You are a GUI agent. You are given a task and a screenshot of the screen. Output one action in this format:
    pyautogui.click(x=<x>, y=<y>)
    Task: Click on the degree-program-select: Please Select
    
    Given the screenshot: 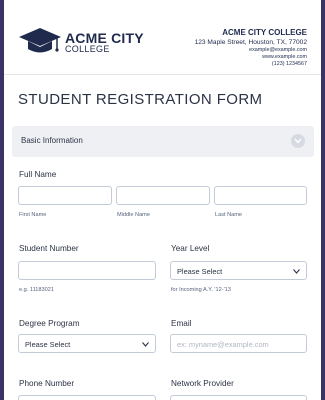 What is the action you would take?
    pyautogui.click(x=87, y=343)
    